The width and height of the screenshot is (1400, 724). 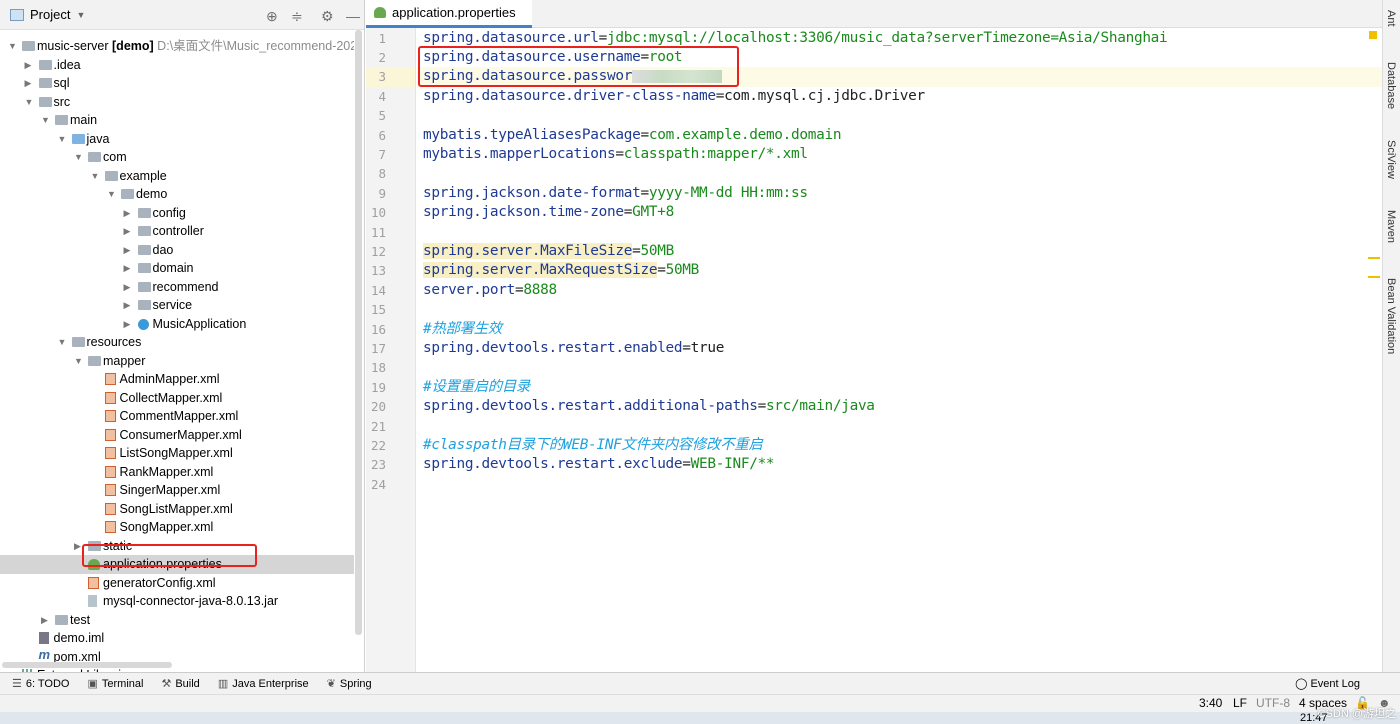 What do you see at coordinates (180, 684) in the screenshot?
I see `tool-window-build: ⚒ Build` at bounding box center [180, 684].